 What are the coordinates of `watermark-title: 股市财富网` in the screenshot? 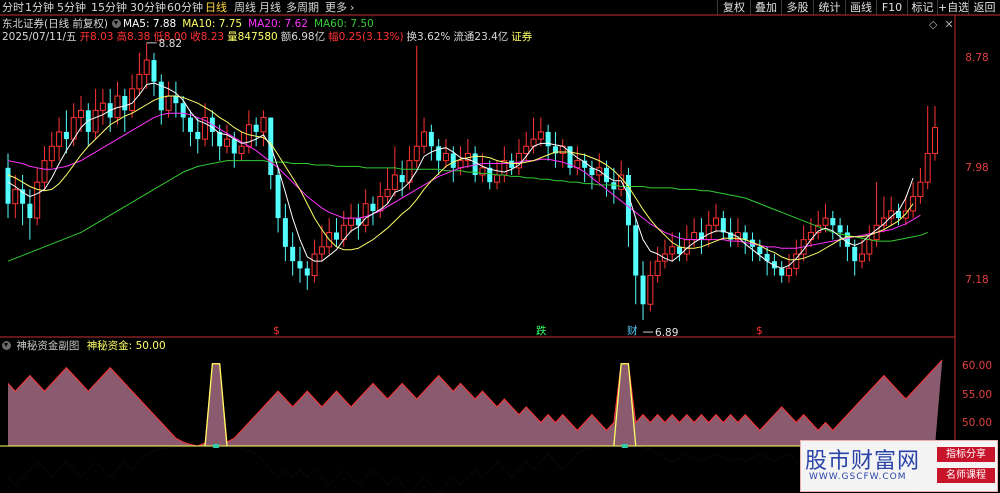 It's located at (863, 461).